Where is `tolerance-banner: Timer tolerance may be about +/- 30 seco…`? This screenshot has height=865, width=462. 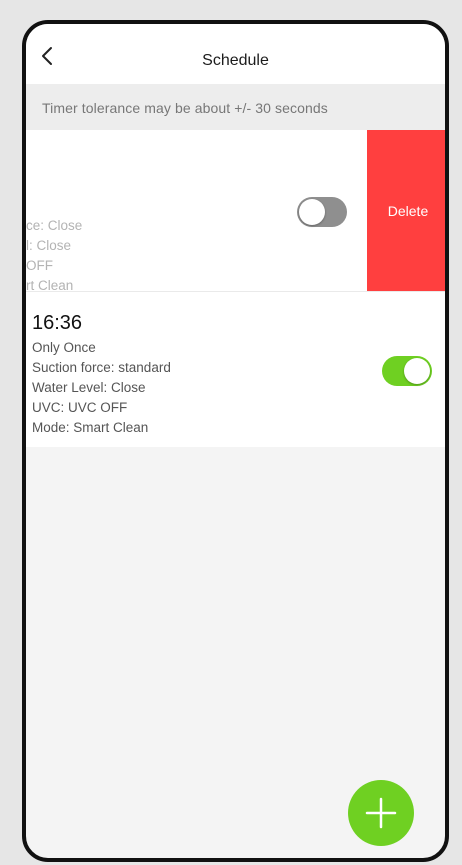 tolerance-banner: Timer tolerance may be about +/- 30 seco… is located at coordinates (235, 107).